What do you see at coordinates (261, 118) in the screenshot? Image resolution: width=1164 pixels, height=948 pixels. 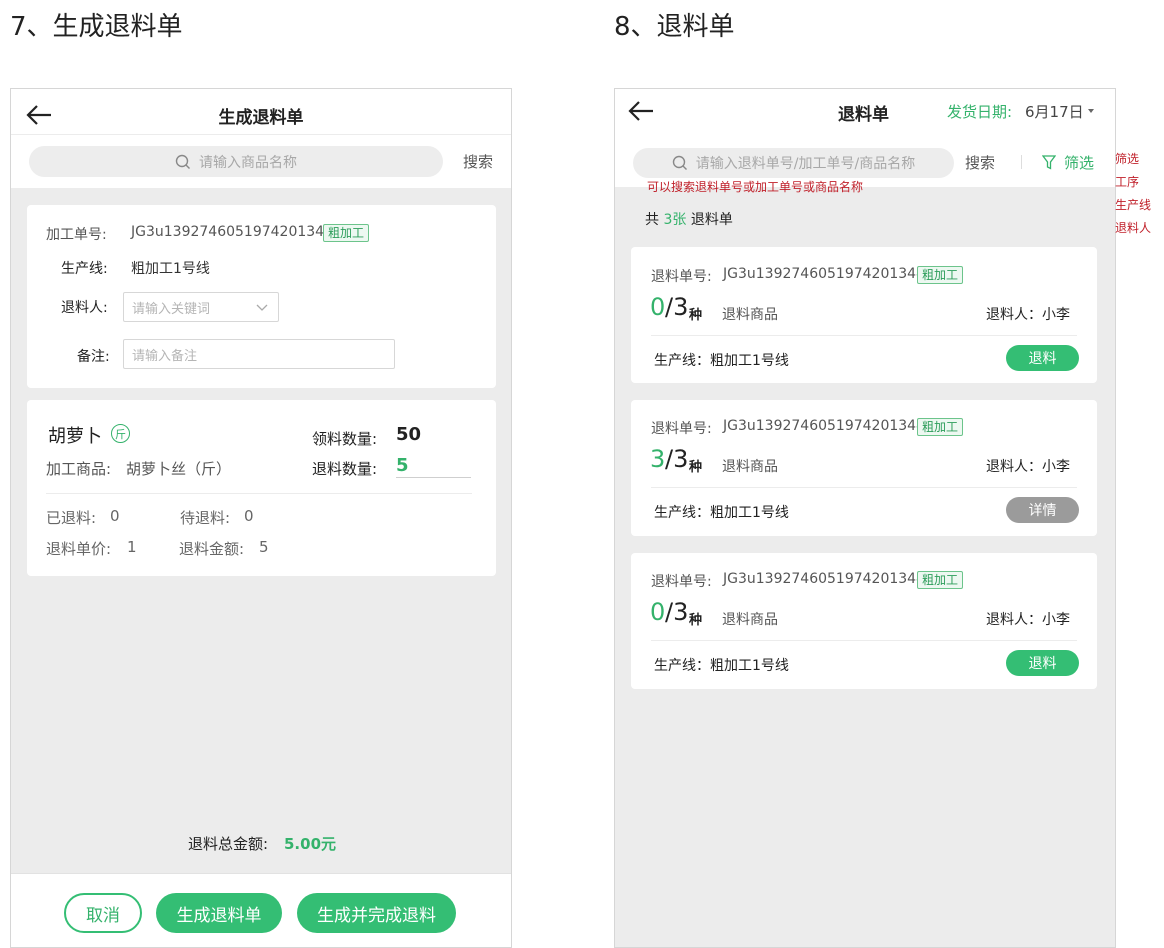 I see `page-title: 生成退料单` at bounding box center [261, 118].